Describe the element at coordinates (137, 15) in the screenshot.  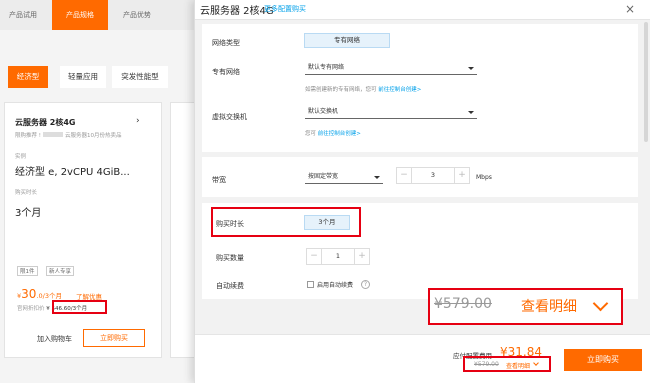
I see `tab-product-advantages: 产品优势` at that location.